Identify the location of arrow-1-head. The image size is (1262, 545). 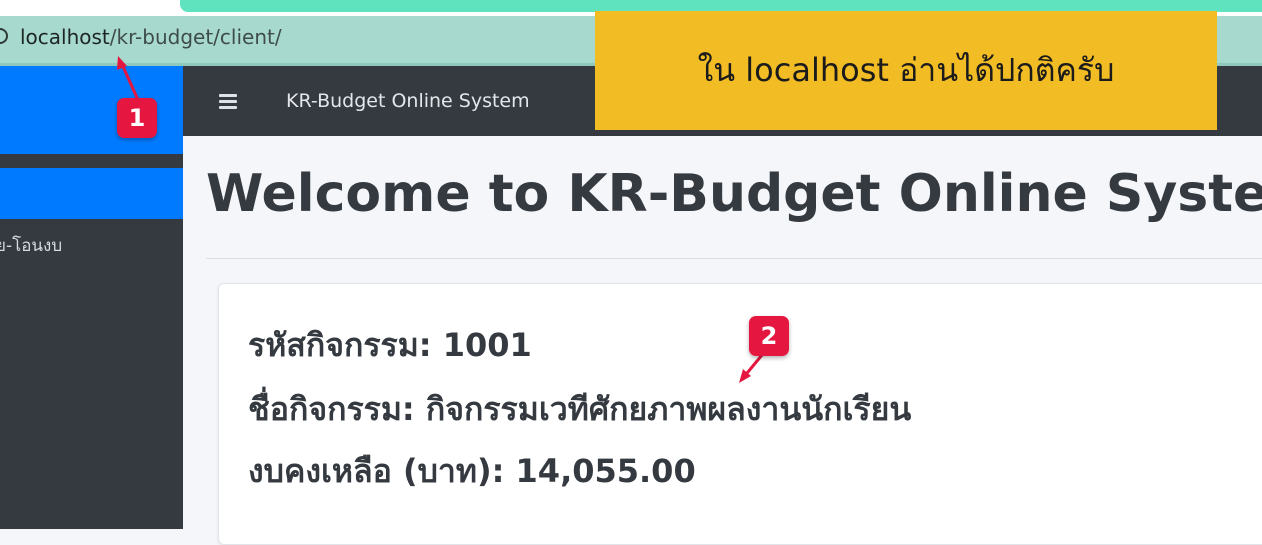
(122, 63).